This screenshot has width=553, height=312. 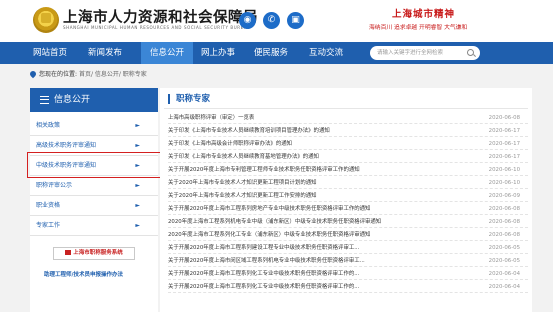 I want to click on weibo-icon: ◉, so click(x=247, y=20).